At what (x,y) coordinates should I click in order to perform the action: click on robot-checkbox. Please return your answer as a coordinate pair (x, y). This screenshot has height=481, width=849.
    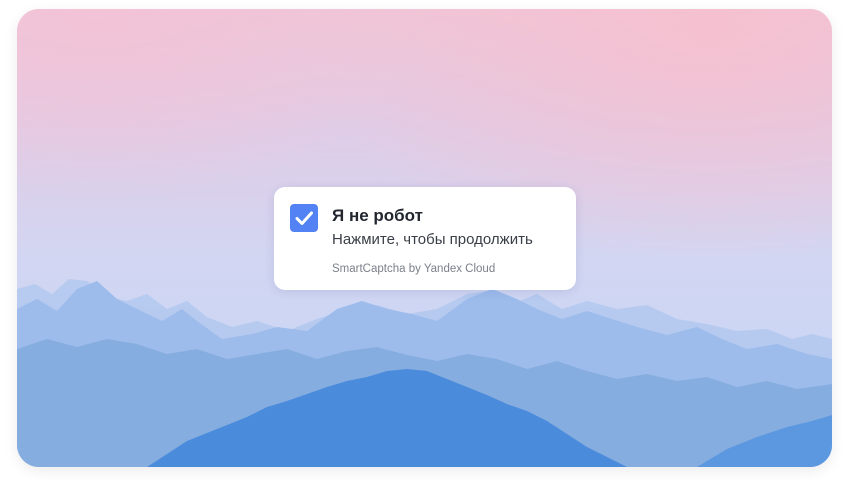
    Looking at the image, I should click on (304, 218).